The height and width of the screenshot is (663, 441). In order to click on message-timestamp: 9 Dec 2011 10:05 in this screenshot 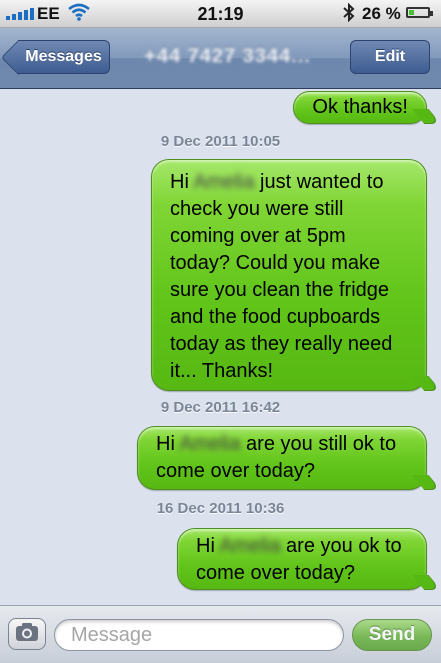, I will do `click(220, 141)`.